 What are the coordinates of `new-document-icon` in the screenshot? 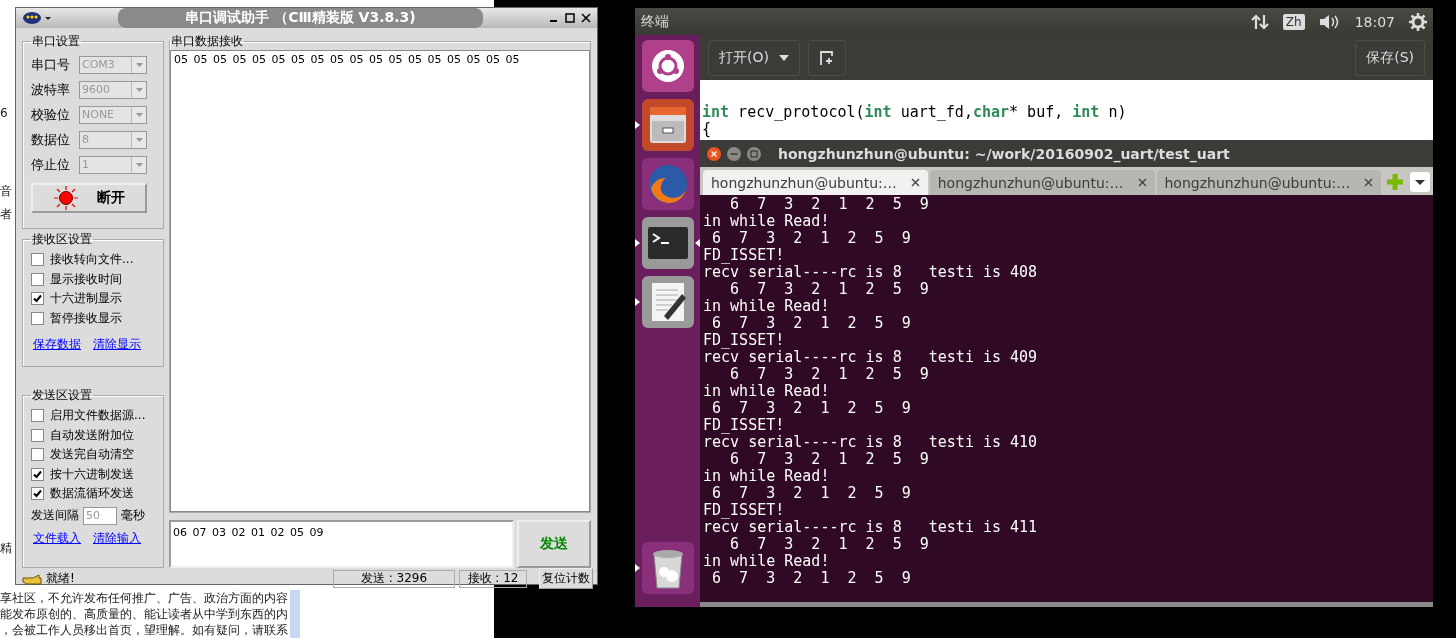 It's located at (826, 57).